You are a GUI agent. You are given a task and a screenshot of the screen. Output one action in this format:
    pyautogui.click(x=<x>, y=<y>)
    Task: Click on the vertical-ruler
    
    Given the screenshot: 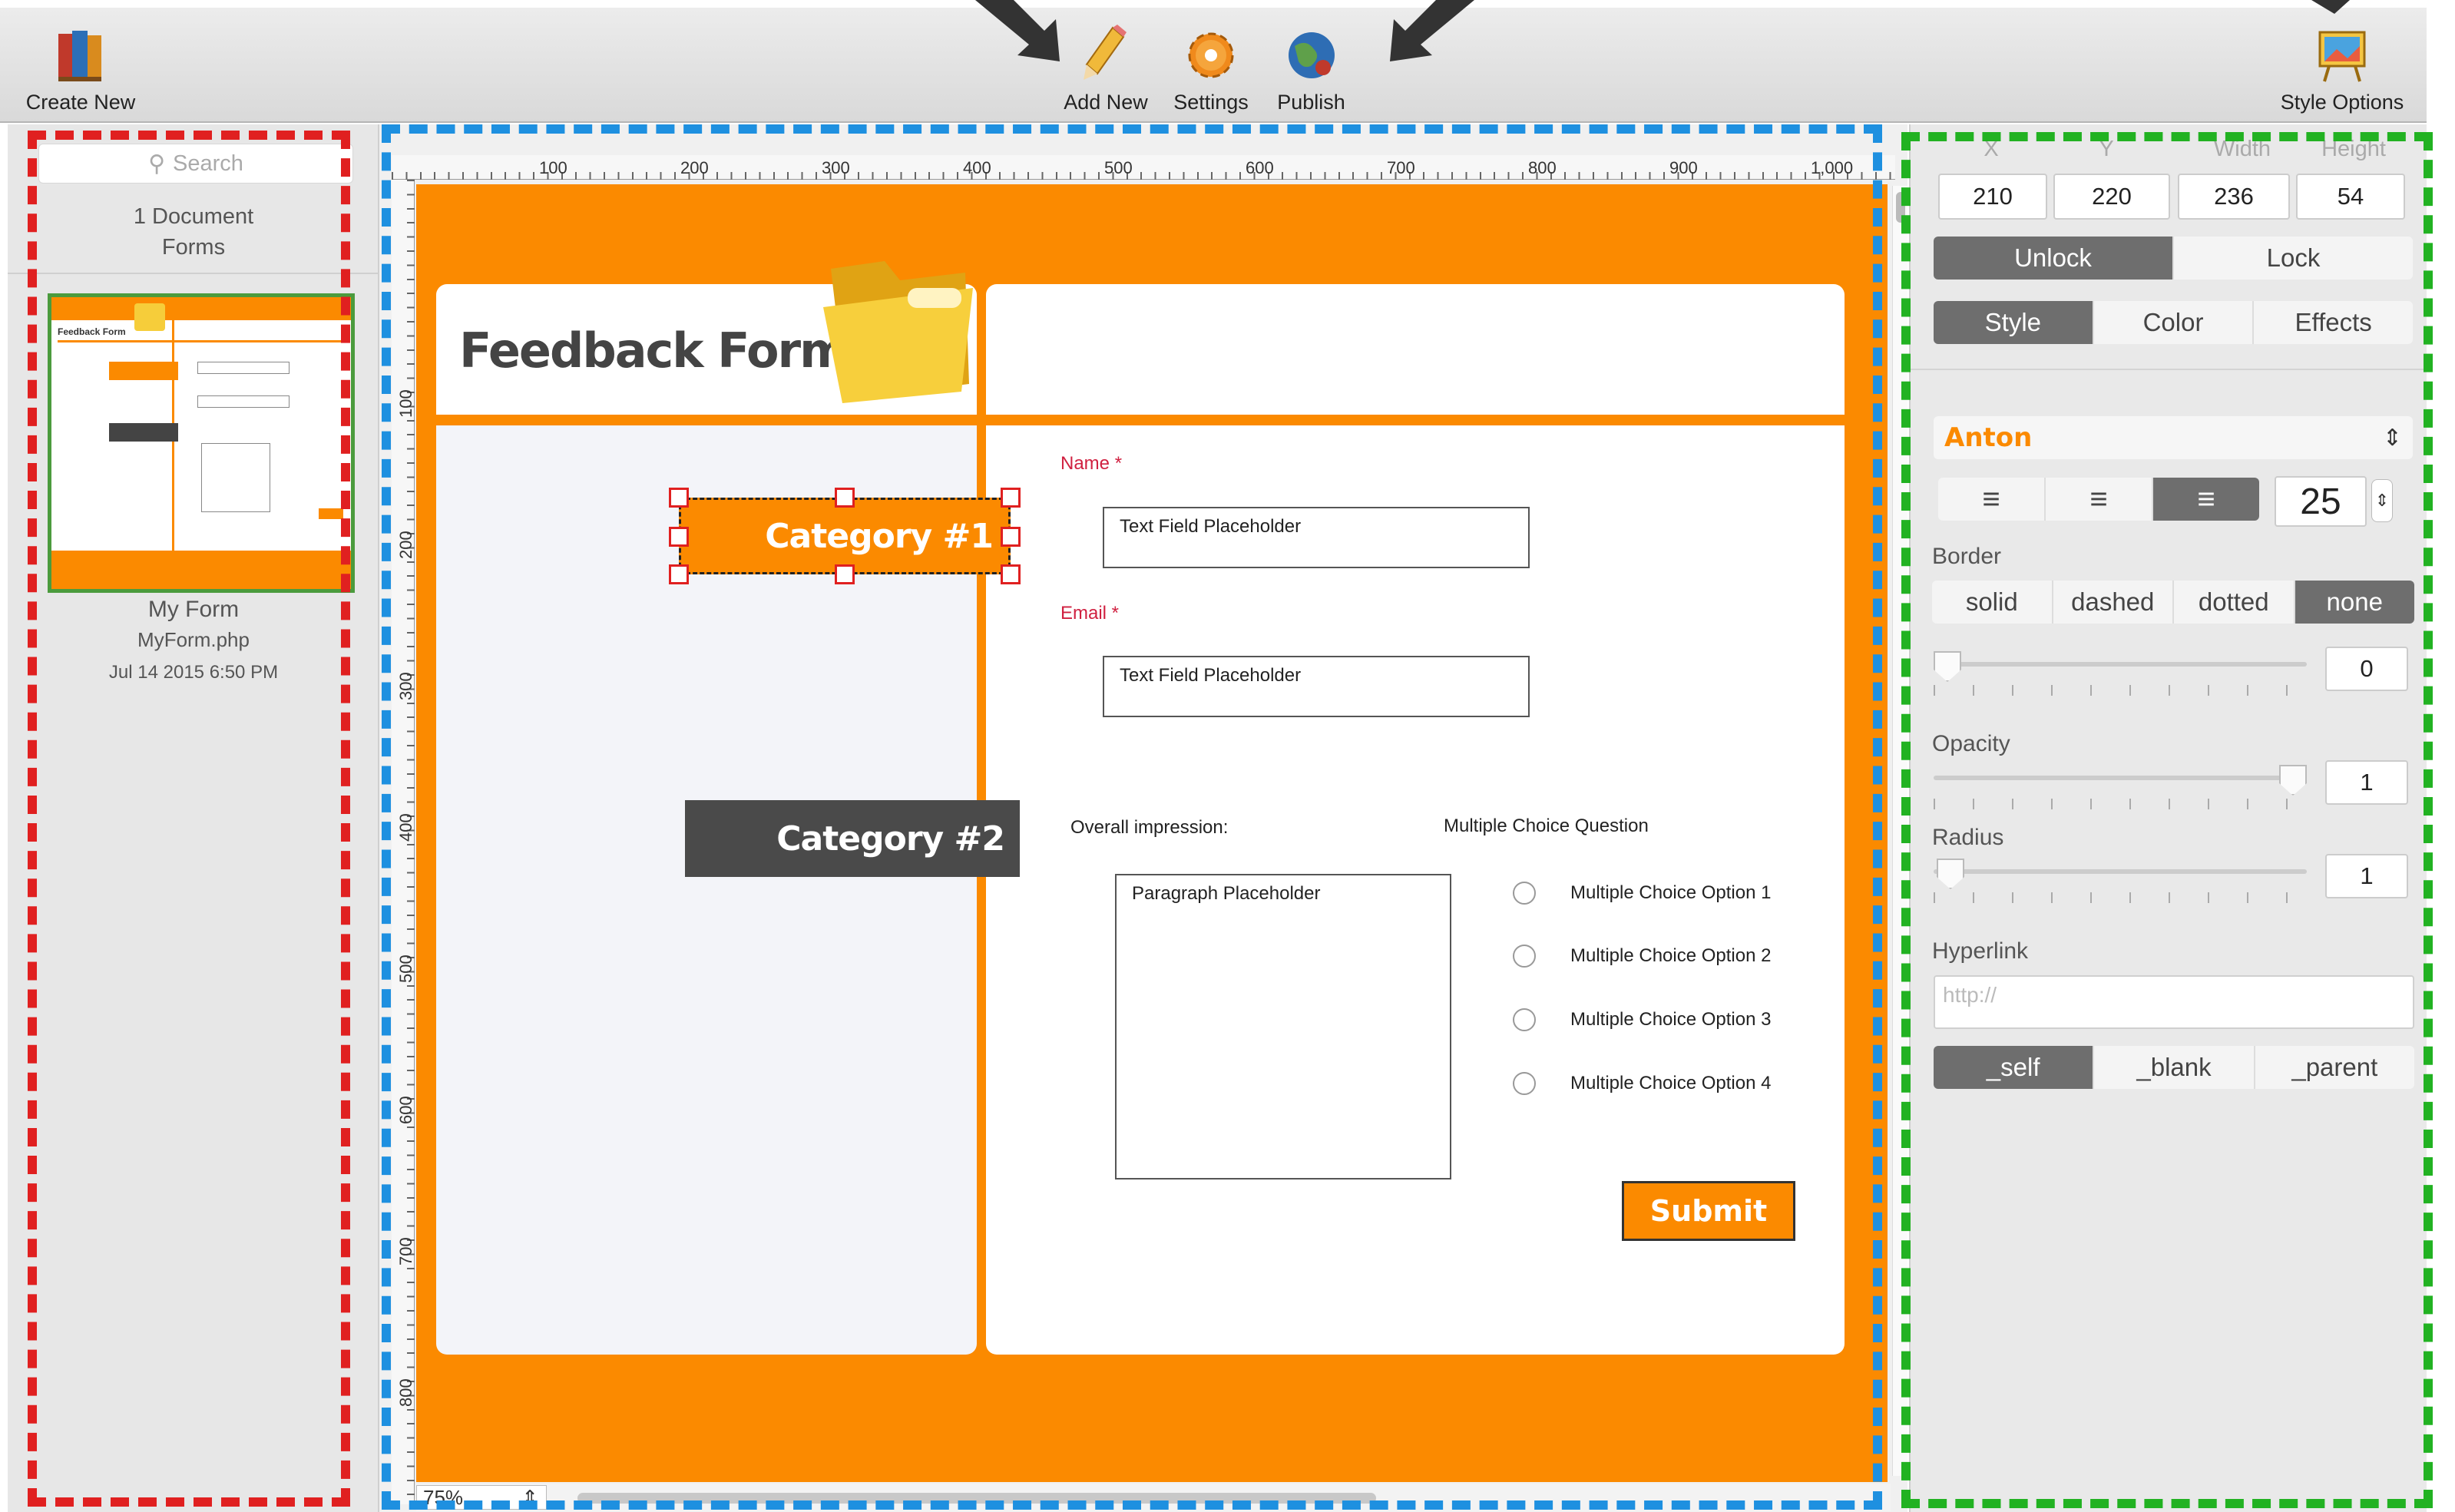 What is the action you would take?
    pyautogui.click(x=403, y=842)
    